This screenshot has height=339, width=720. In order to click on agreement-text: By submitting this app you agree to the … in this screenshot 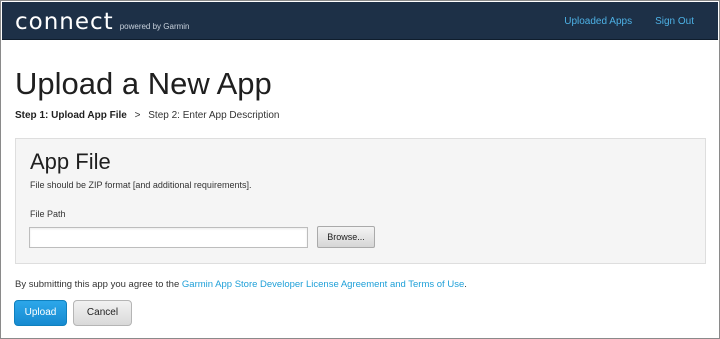, I will do `click(241, 284)`.